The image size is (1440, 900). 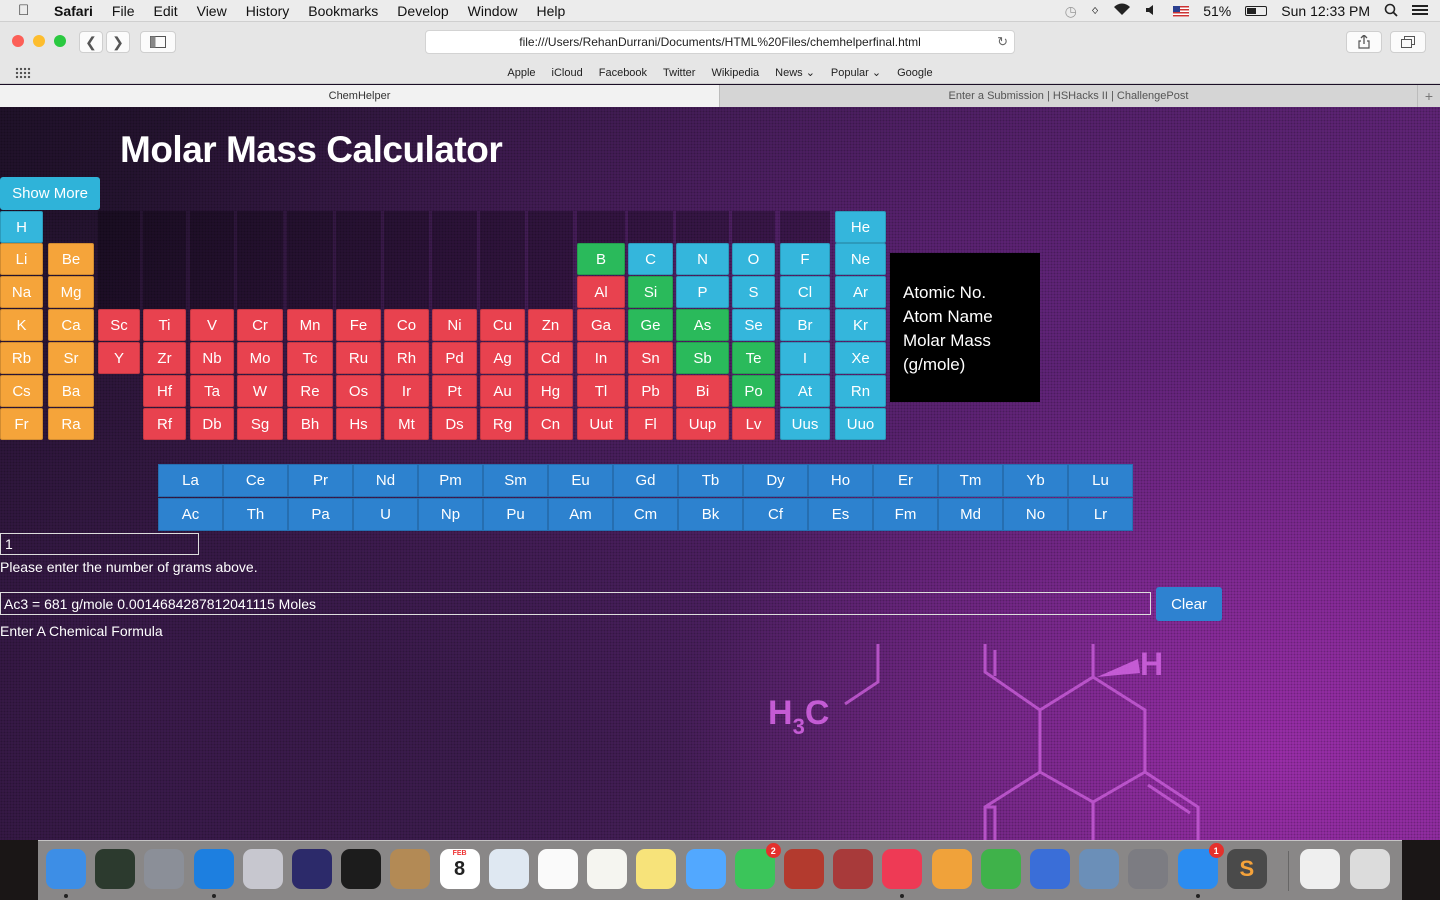 I want to click on favorite-news-menu: News ⌄, so click(x=795, y=72).